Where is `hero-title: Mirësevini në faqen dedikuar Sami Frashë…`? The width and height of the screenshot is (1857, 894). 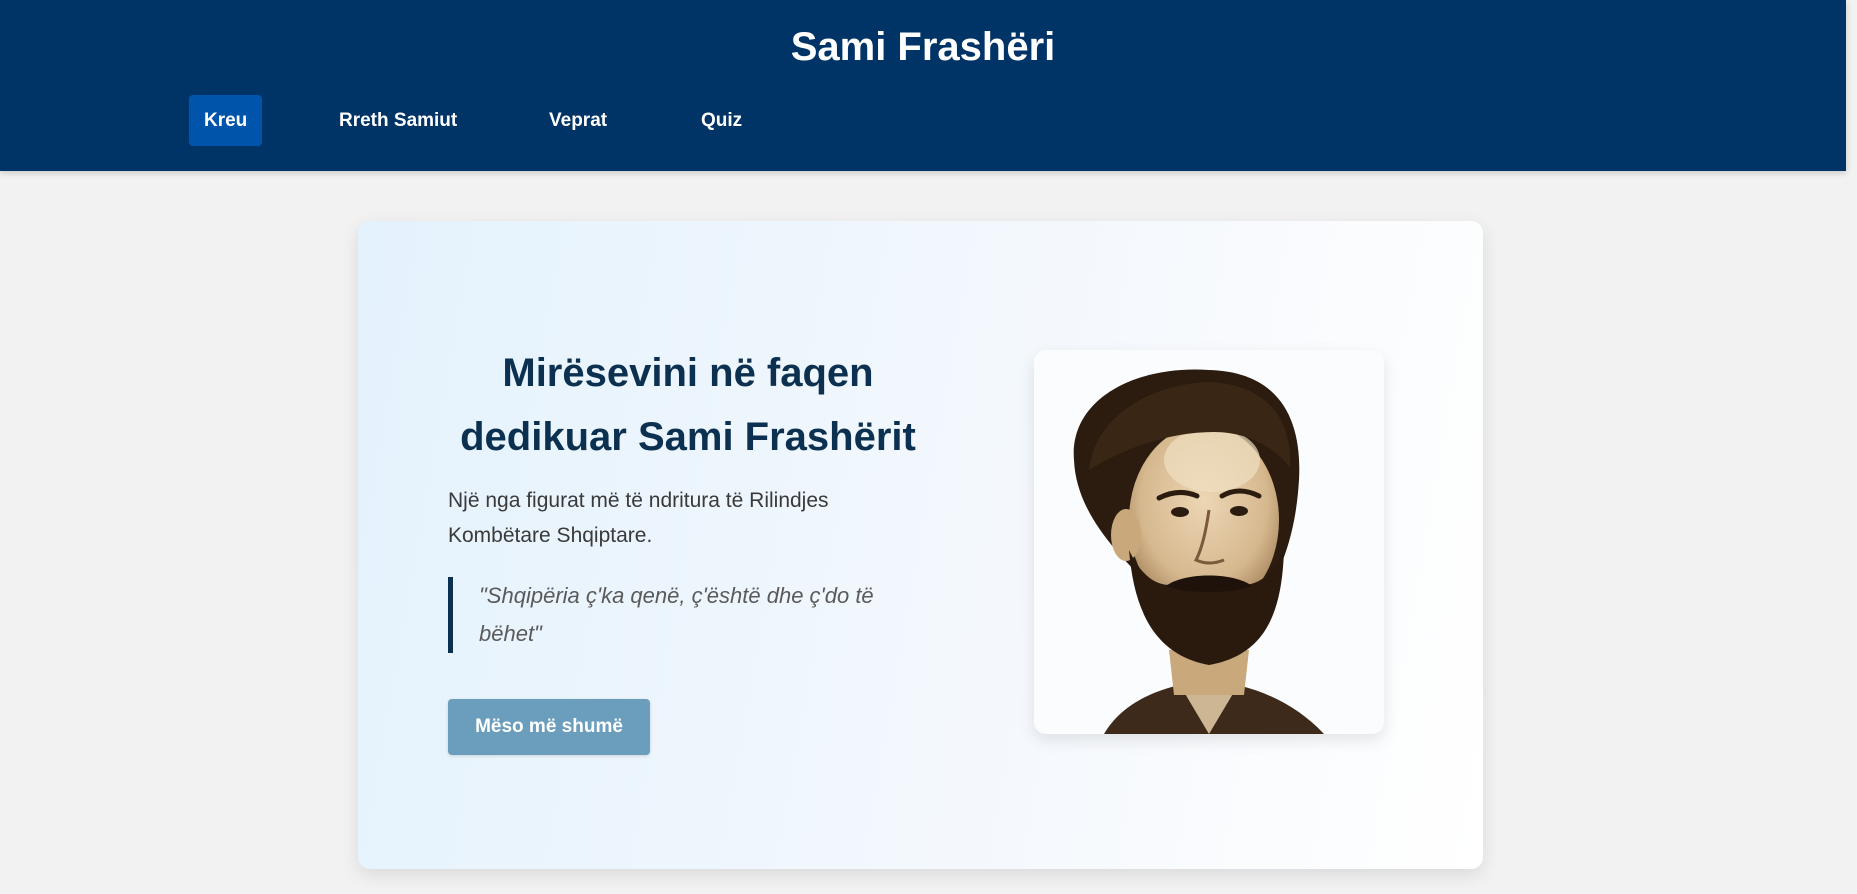 hero-title: Mirësevini në faqen dedikuar Sami Frashë… is located at coordinates (688, 405).